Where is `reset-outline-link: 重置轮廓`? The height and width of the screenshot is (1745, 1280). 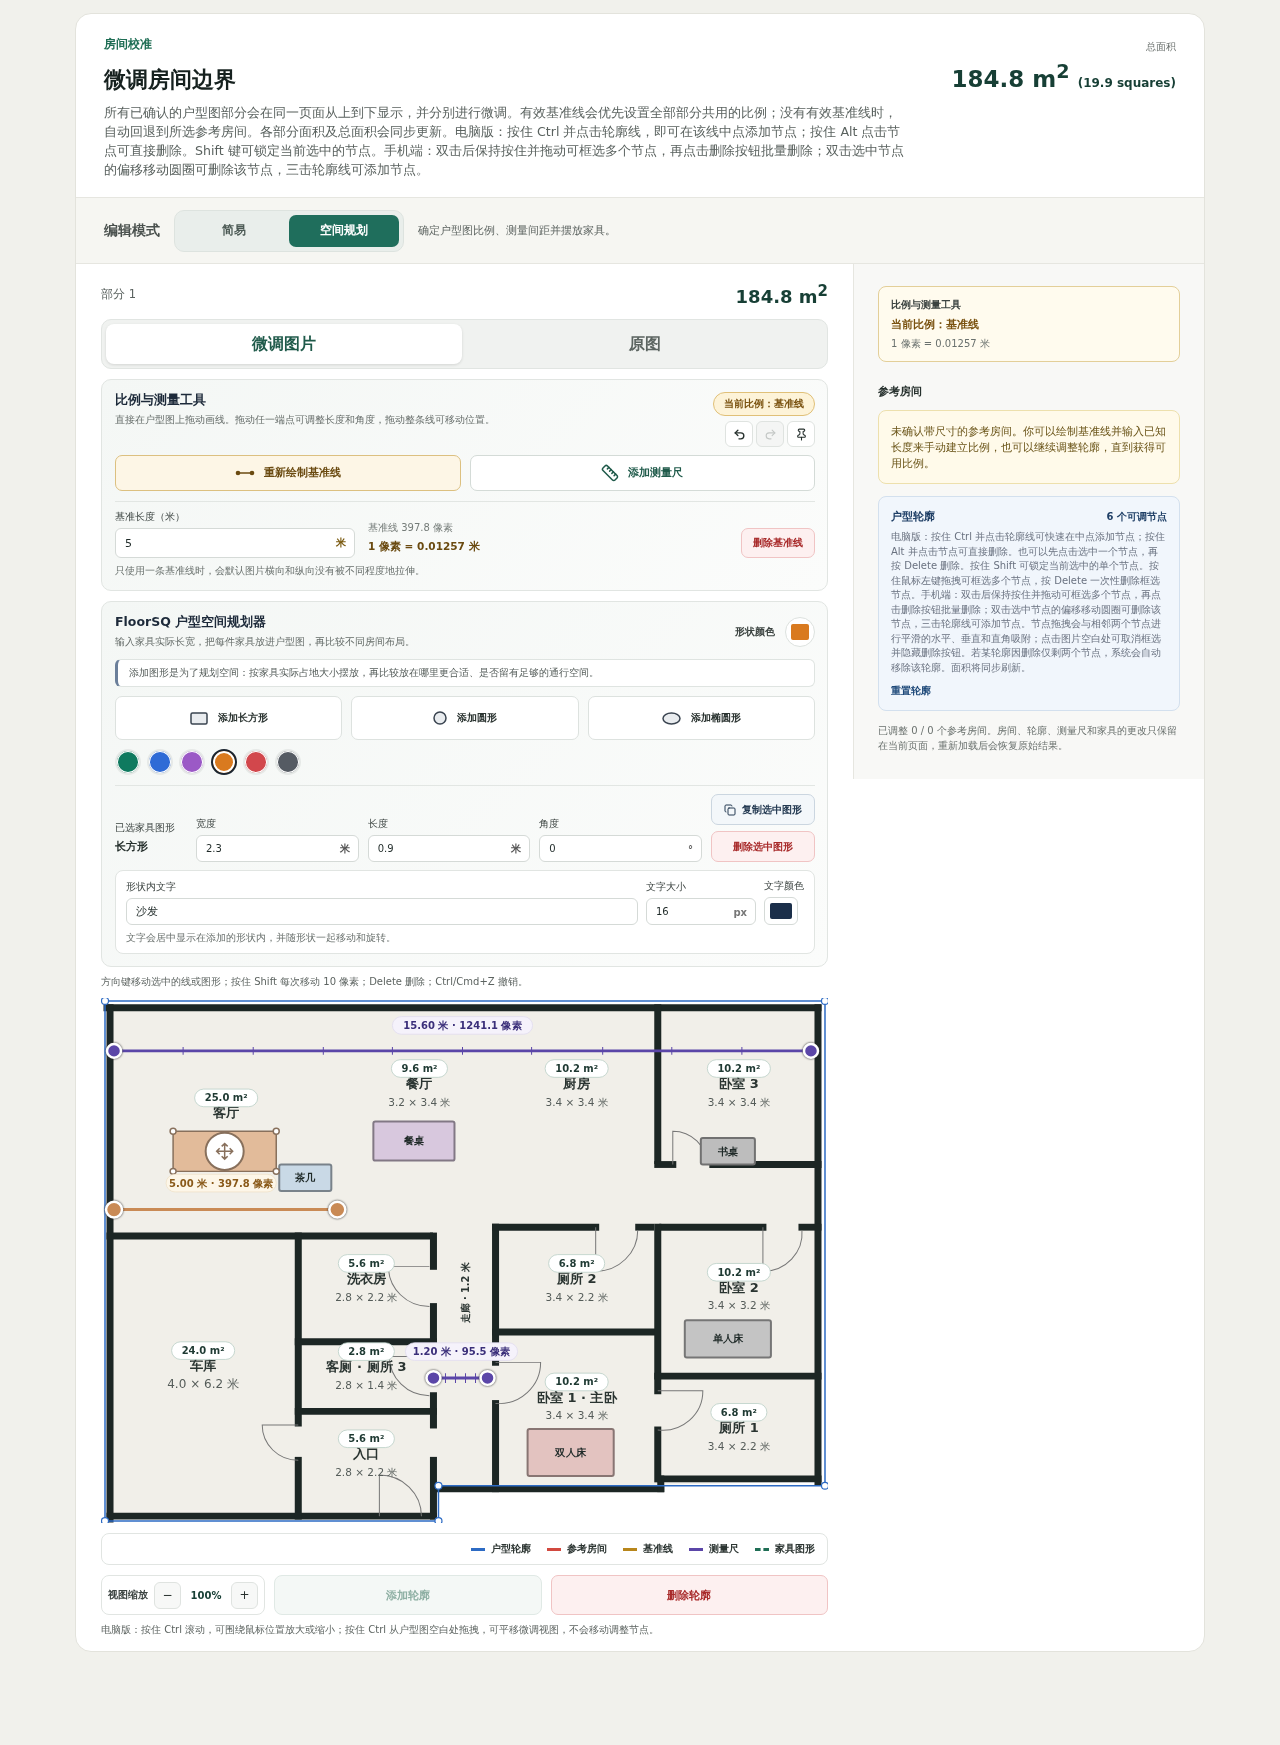 reset-outline-link: 重置轮廓 is located at coordinates (911, 691).